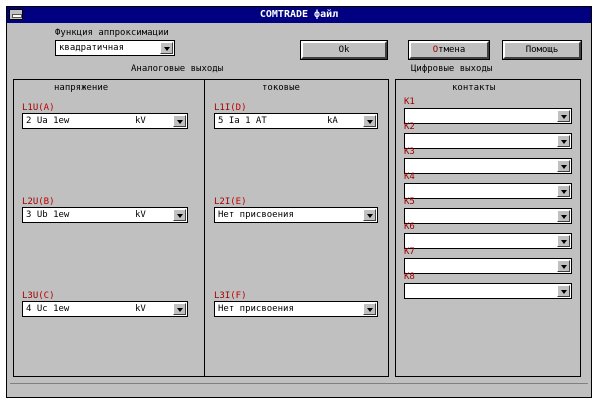 The image size is (598, 403). Describe the element at coordinates (30, 108) in the screenshot. I see `channel-name: L1U` at that location.